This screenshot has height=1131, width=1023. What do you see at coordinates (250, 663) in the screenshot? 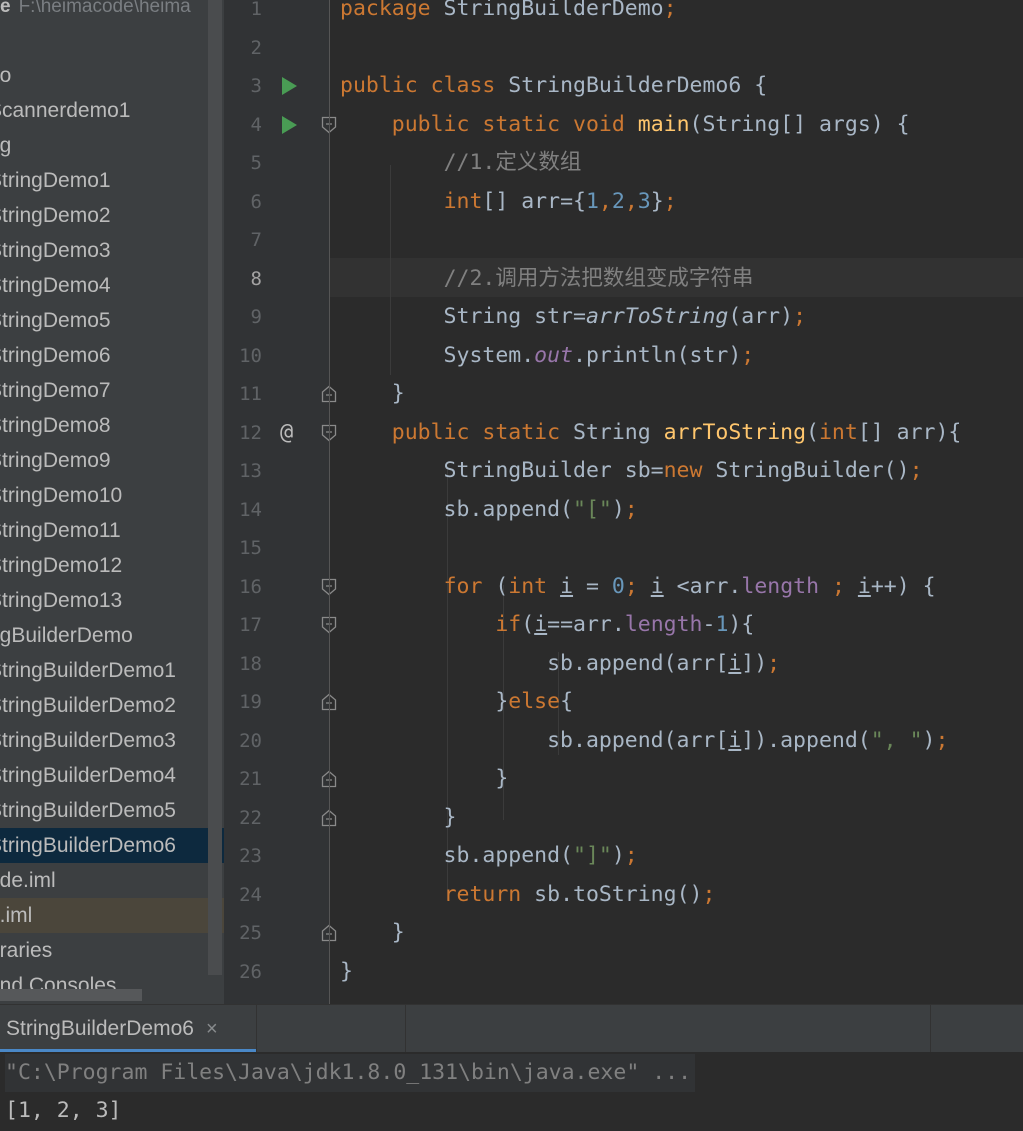
I see `line-number: 18` at bounding box center [250, 663].